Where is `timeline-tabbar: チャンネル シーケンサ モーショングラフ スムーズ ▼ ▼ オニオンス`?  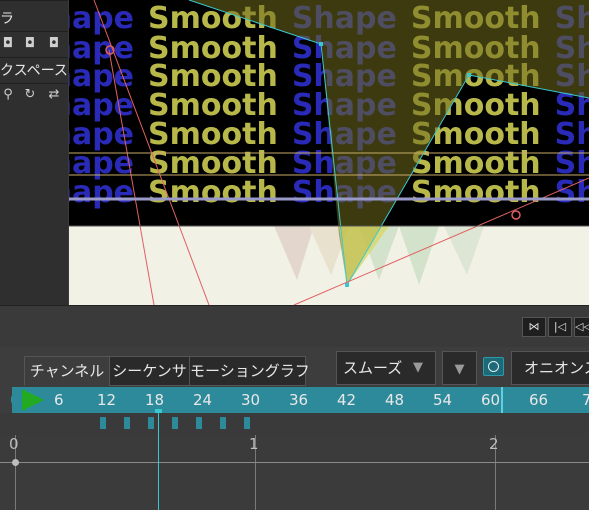
timeline-tabbar: チャンネル シーケンサ モーショングラフ スムーズ ▼ ▼ オニオンス is located at coordinates (294, 367).